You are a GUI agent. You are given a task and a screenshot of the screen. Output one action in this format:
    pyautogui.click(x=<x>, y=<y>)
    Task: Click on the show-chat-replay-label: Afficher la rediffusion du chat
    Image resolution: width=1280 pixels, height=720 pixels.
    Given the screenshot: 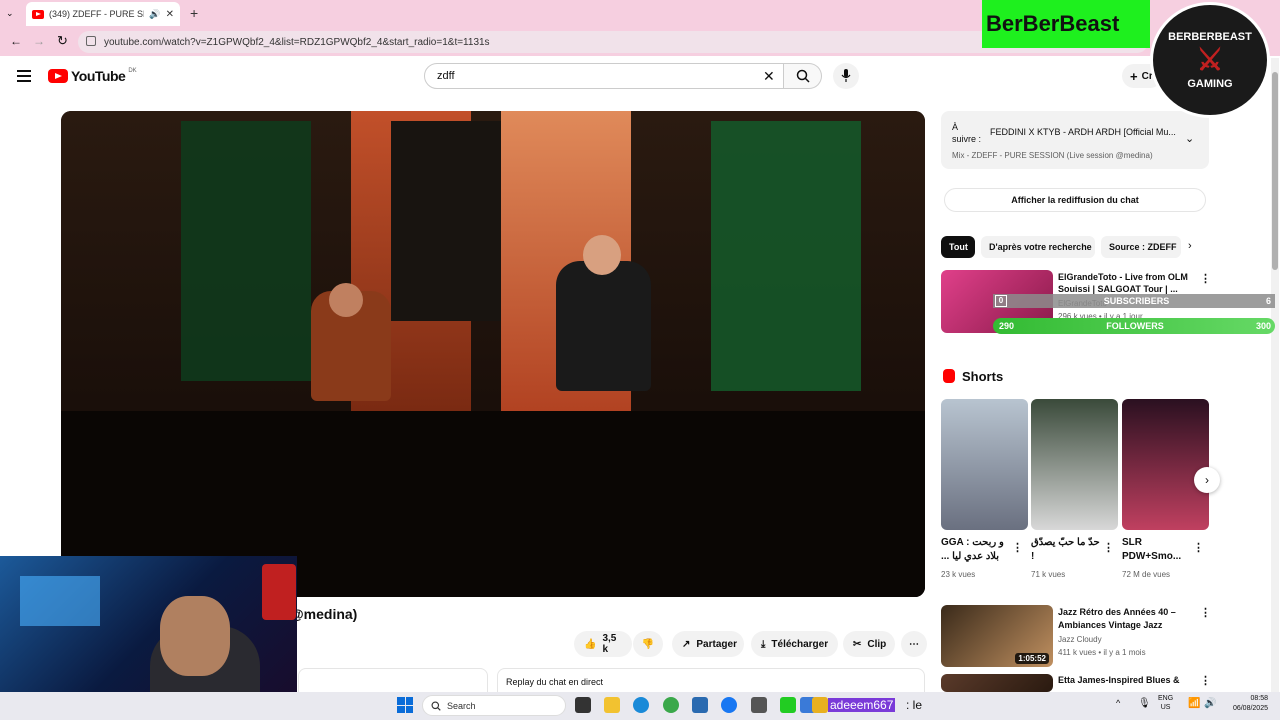 What is the action you would take?
    pyautogui.click(x=1075, y=200)
    